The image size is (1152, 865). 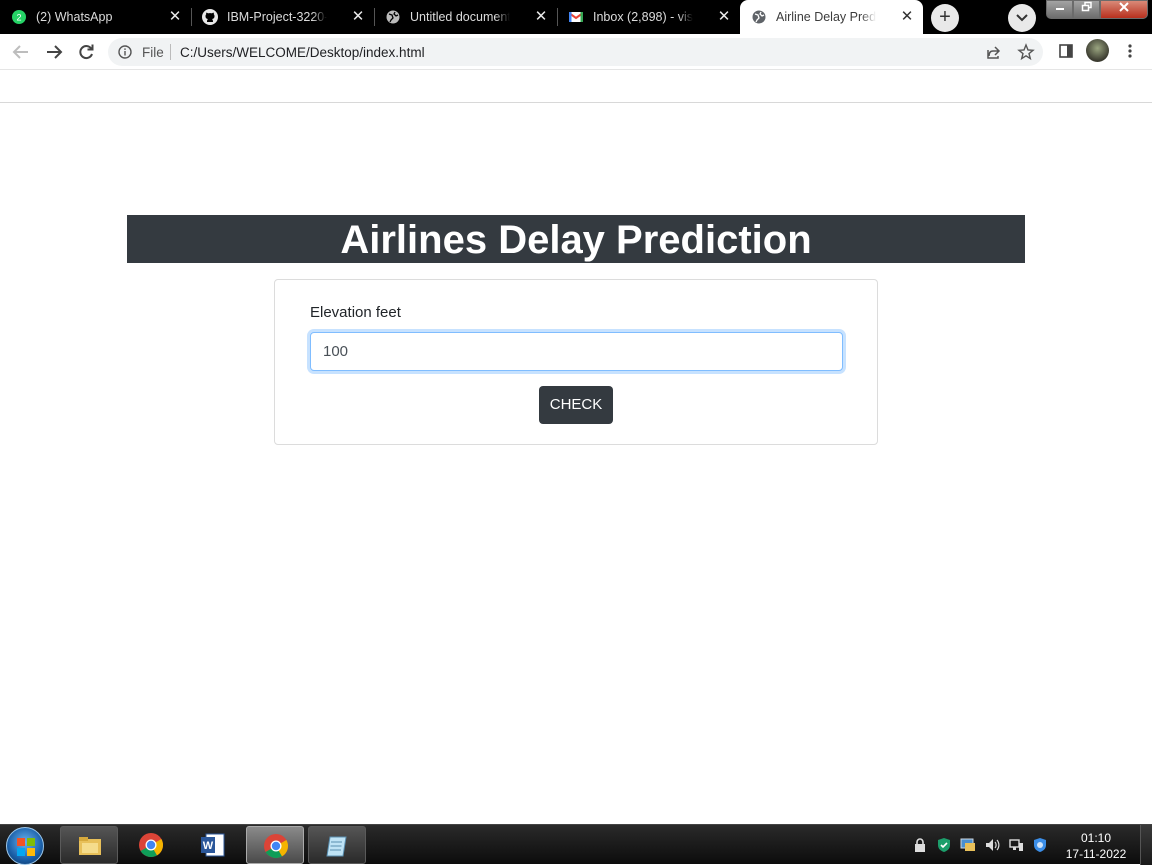 I want to click on back-button, so click(x=21, y=52).